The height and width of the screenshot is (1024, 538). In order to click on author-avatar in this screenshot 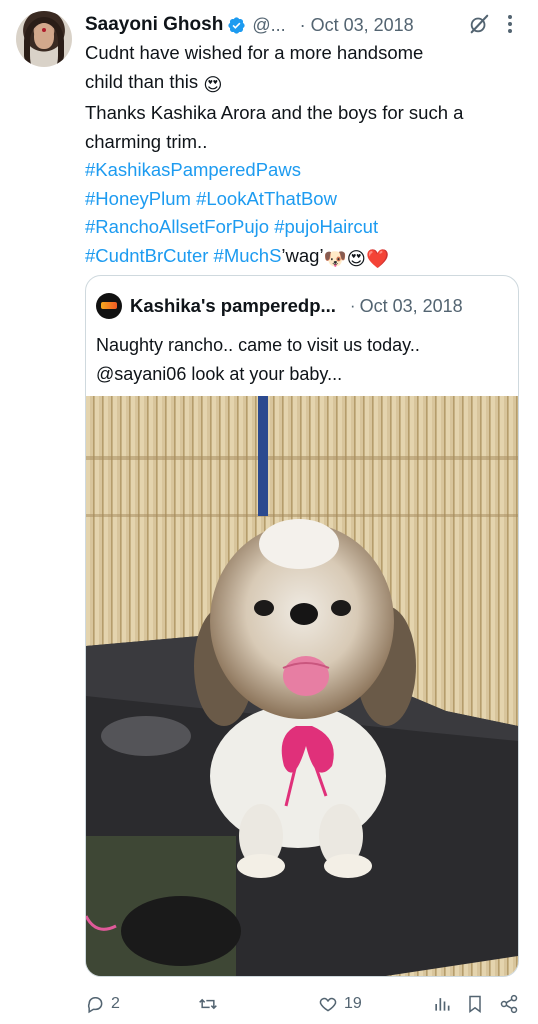, I will do `click(44, 39)`.